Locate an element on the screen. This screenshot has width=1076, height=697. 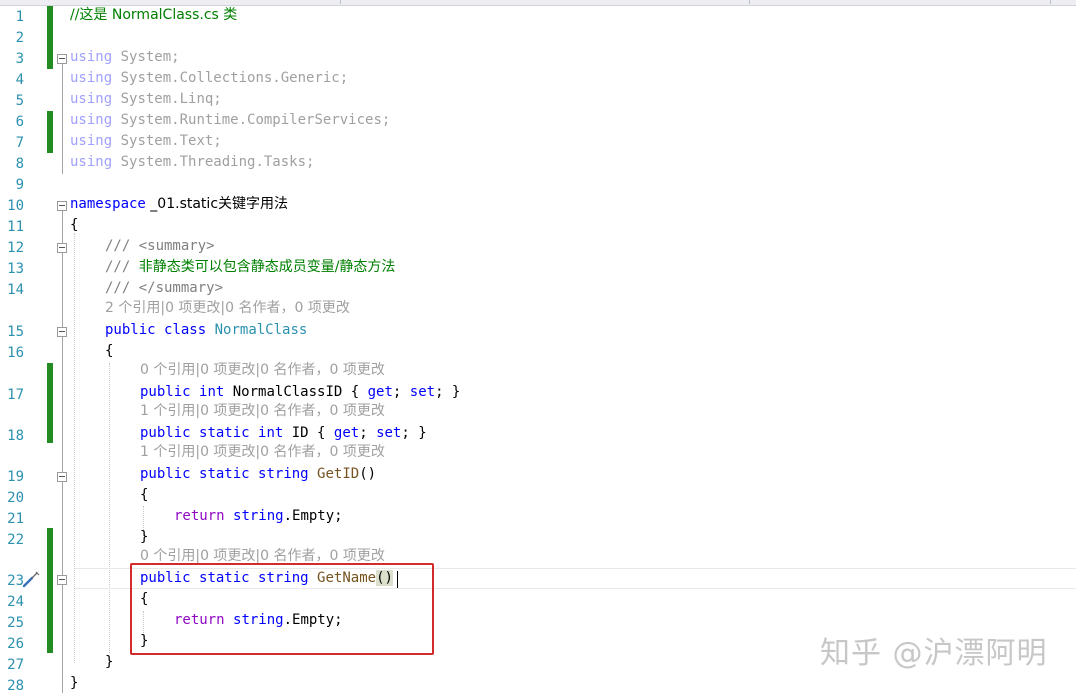
project-dropdown is located at coordinates (170, 2).